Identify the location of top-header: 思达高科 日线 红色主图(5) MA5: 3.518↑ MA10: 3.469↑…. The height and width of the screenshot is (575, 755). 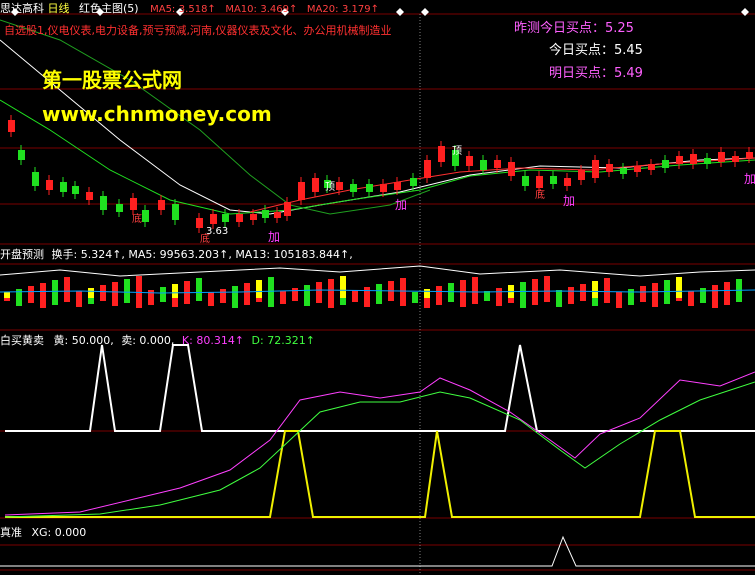
(189, 8).